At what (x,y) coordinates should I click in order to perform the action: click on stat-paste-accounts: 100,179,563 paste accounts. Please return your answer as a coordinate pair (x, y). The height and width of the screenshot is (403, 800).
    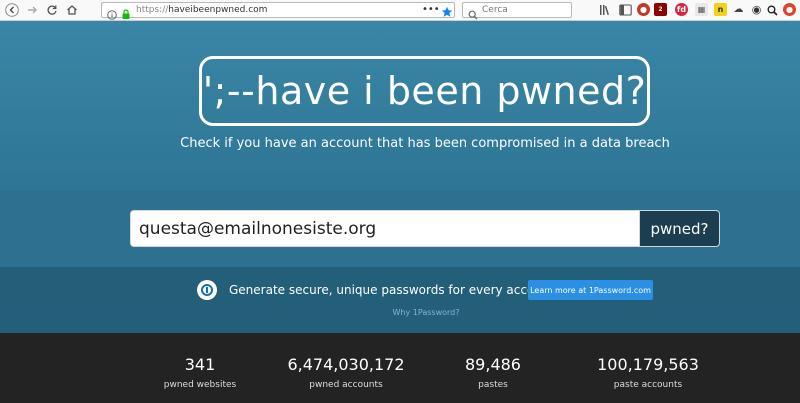
    Looking at the image, I should click on (648, 372).